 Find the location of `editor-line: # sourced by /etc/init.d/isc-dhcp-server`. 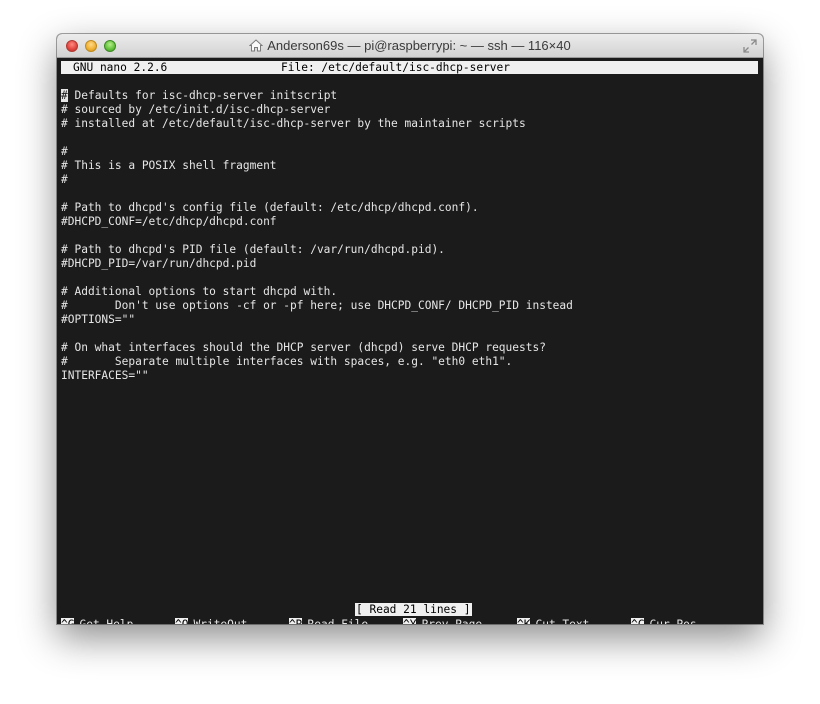

editor-line: # sourced by /etc/init.d/isc-dhcp-server is located at coordinates (317, 110).